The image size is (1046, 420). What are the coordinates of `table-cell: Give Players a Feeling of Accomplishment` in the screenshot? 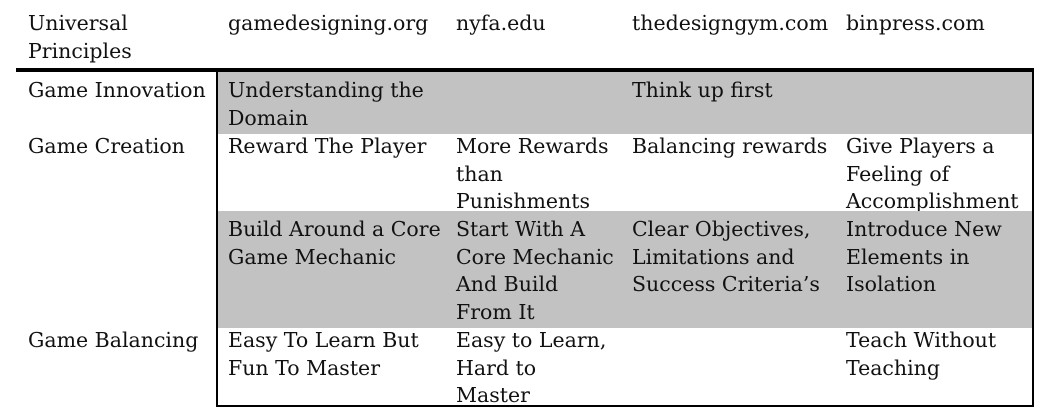 It's located at (932, 173).